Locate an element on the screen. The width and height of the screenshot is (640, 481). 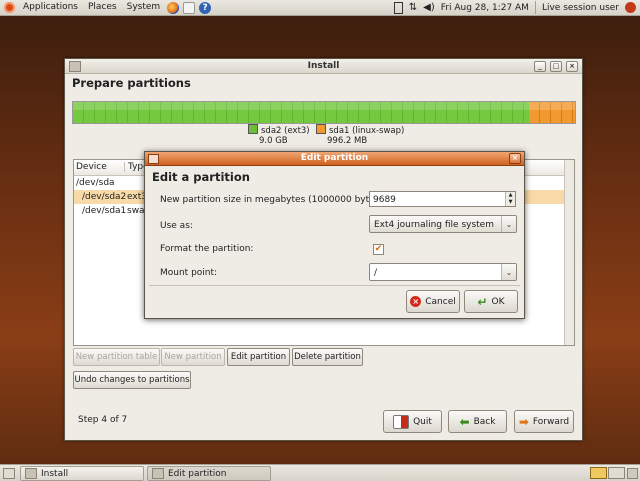
show-desktop-icon is located at coordinates (9, 473).